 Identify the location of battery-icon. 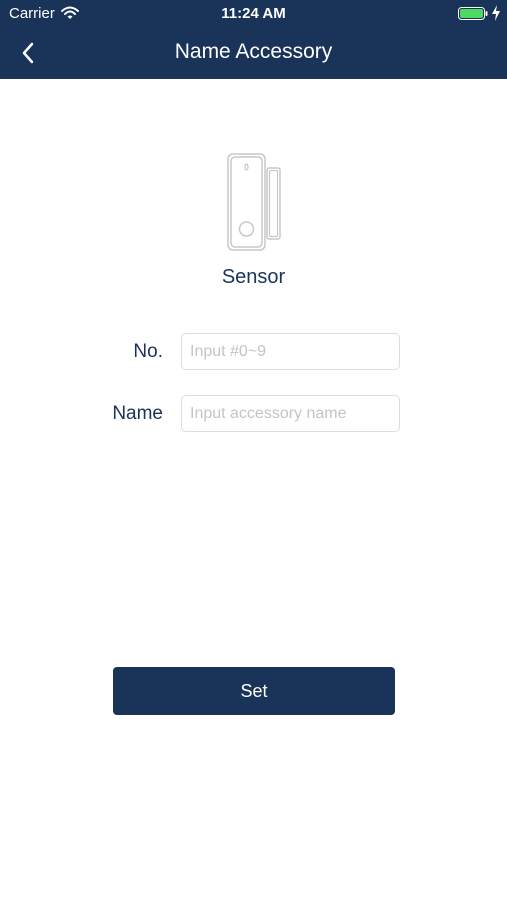
(473, 13).